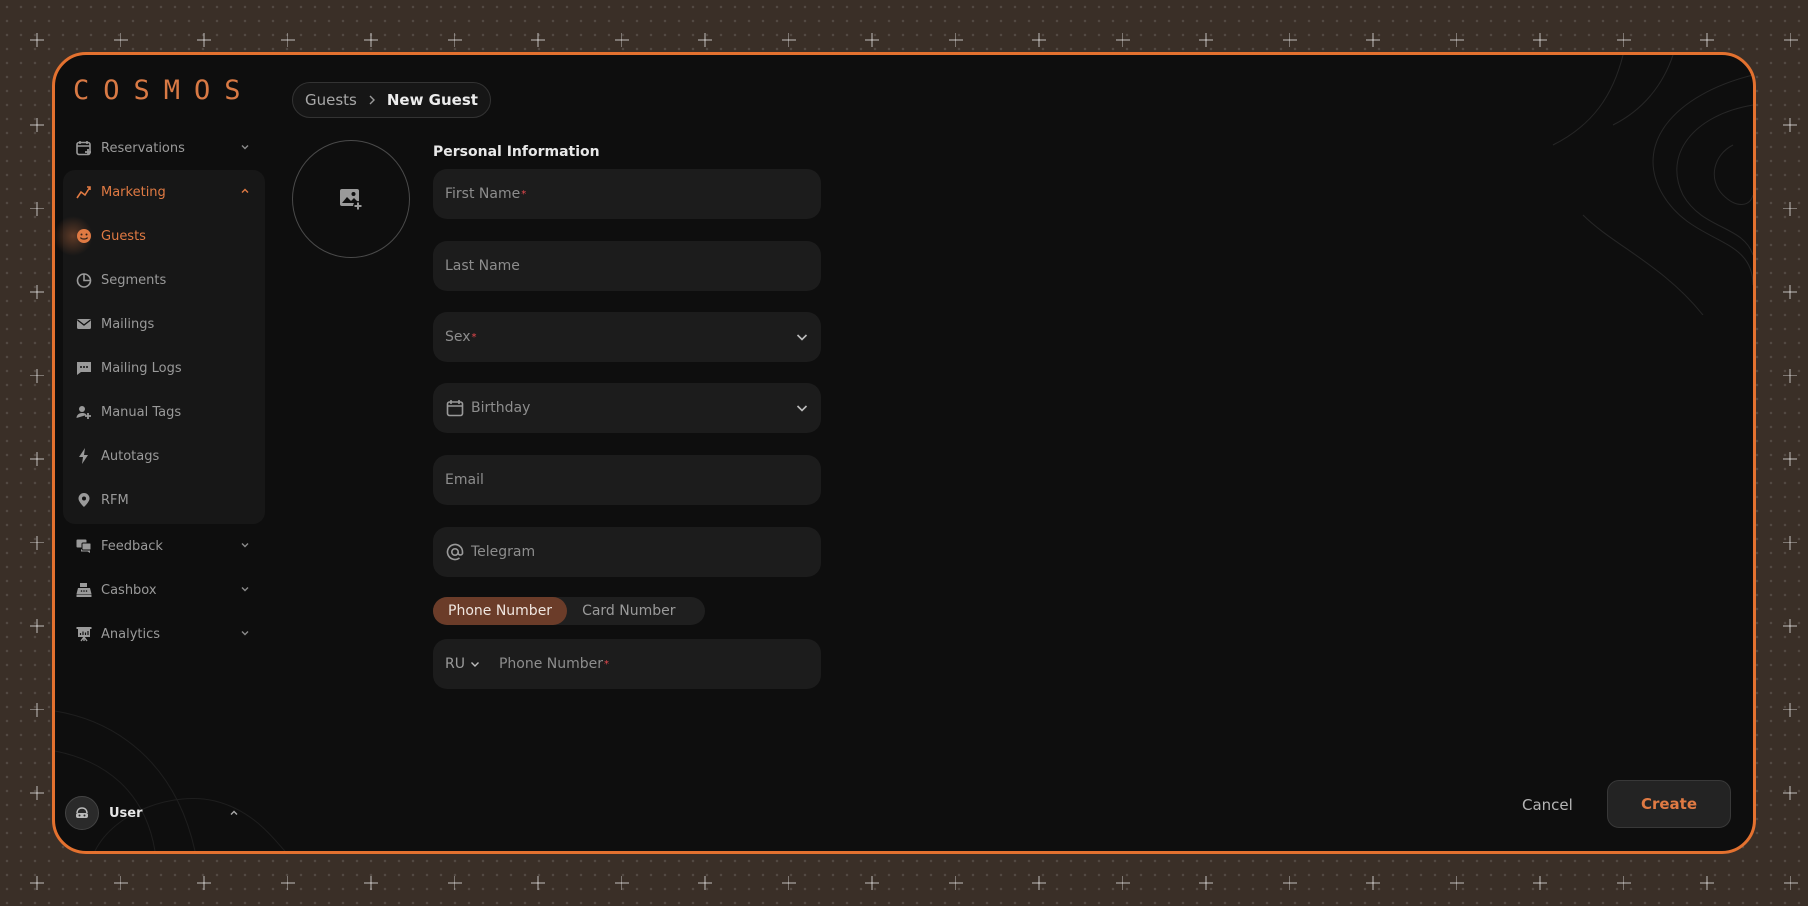  Describe the element at coordinates (133, 192) in the screenshot. I see `sidebar-item-label: Marketing` at that location.